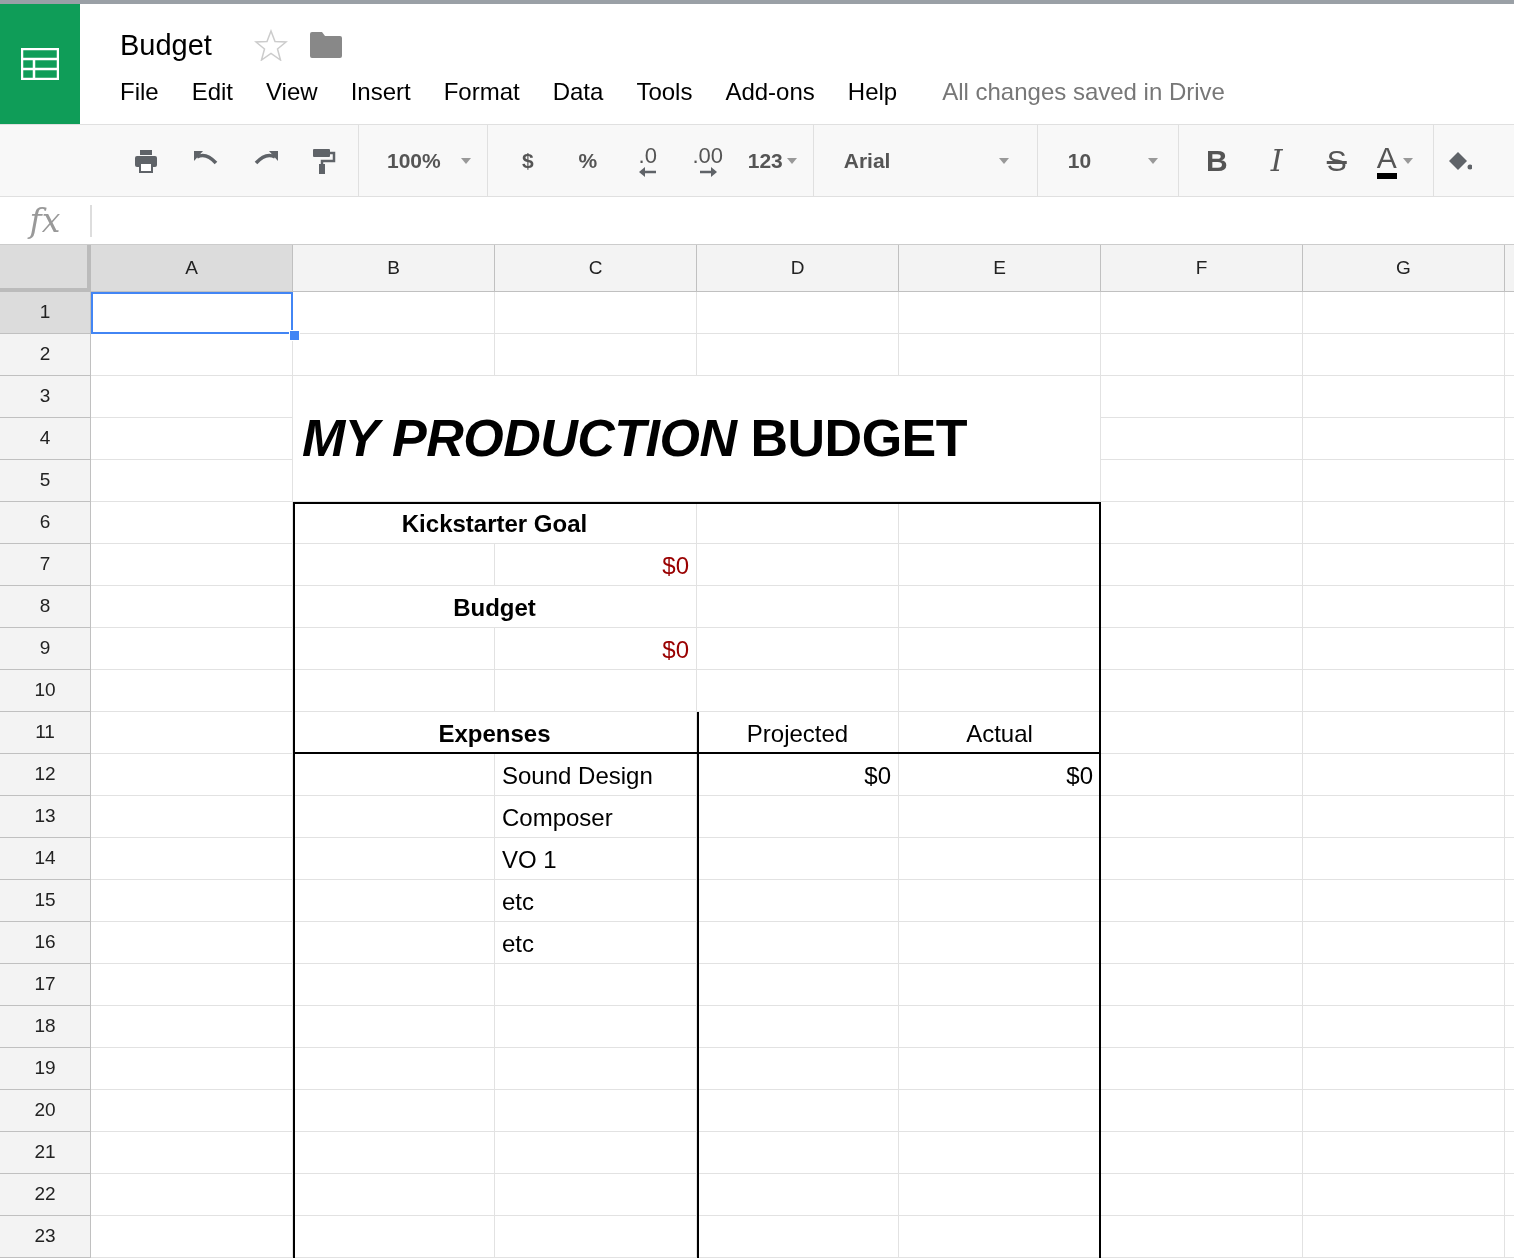  What do you see at coordinates (495, 523) in the screenshot?
I see `table-cell: Kickstarter Goal` at bounding box center [495, 523].